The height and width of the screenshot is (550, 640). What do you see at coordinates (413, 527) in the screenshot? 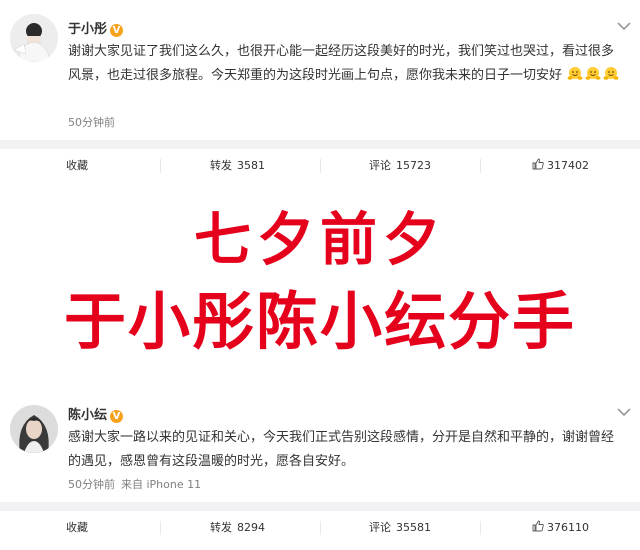
I see `comment-count: 35581` at bounding box center [413, 527].